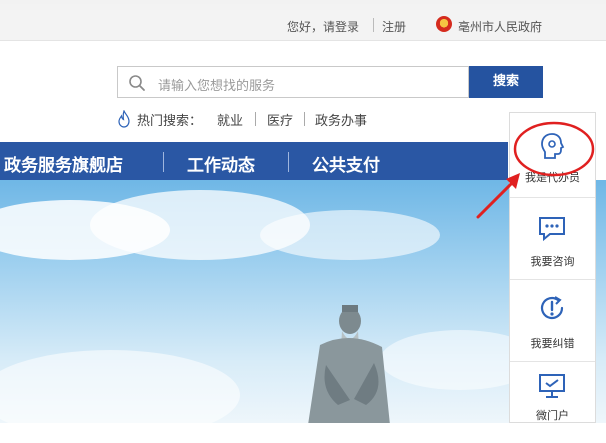  What do you see at coordinates (137, 83) in the screenshot?
I see `search-icon` at bounding box center [137, 83].